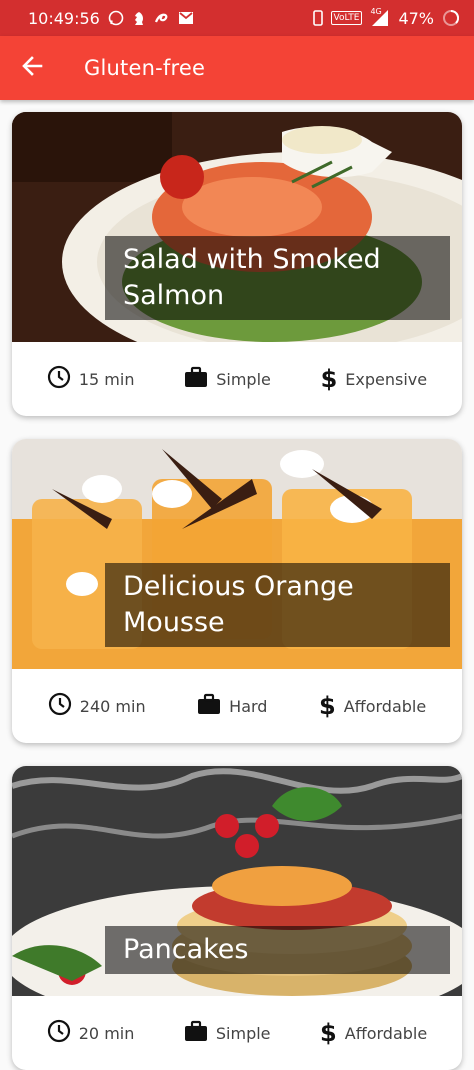 The width and height of the screenshot is (474, 1070). Describe the element at coordinates (317, 18) in the screenshot. I see `phone-icon` at that location.